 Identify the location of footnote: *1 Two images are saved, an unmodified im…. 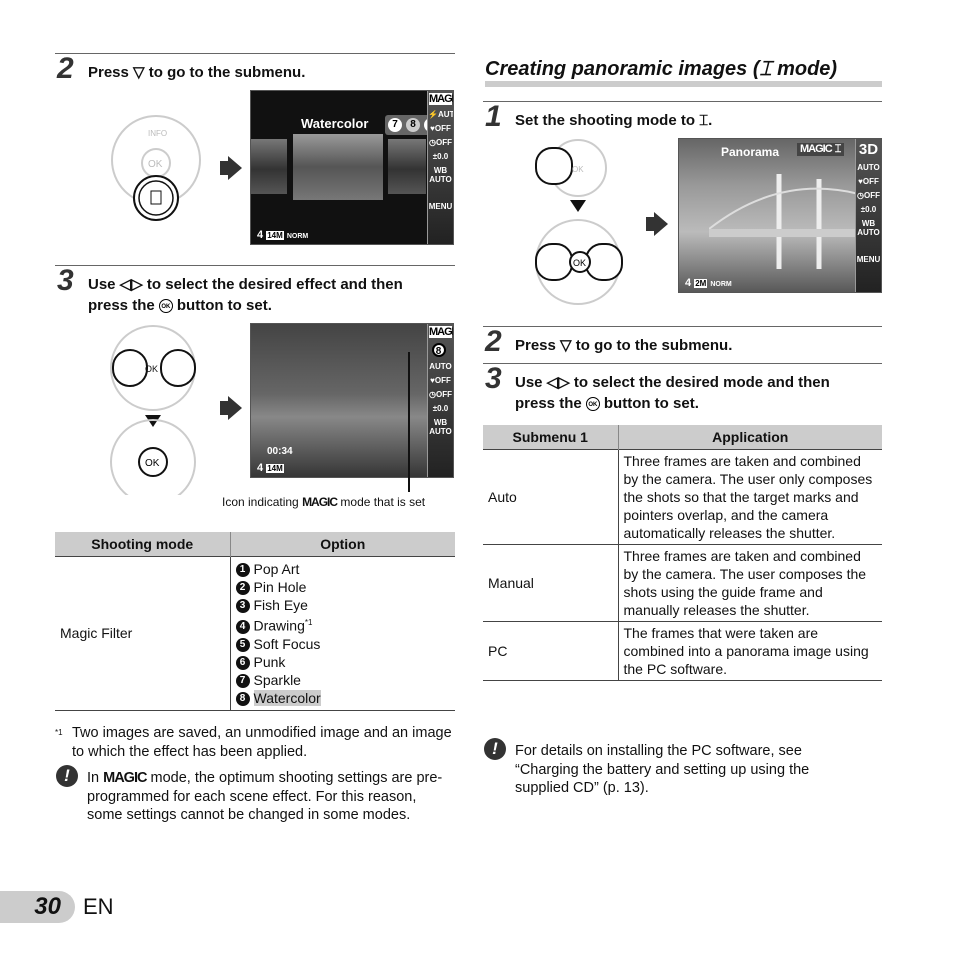
(253, 742).